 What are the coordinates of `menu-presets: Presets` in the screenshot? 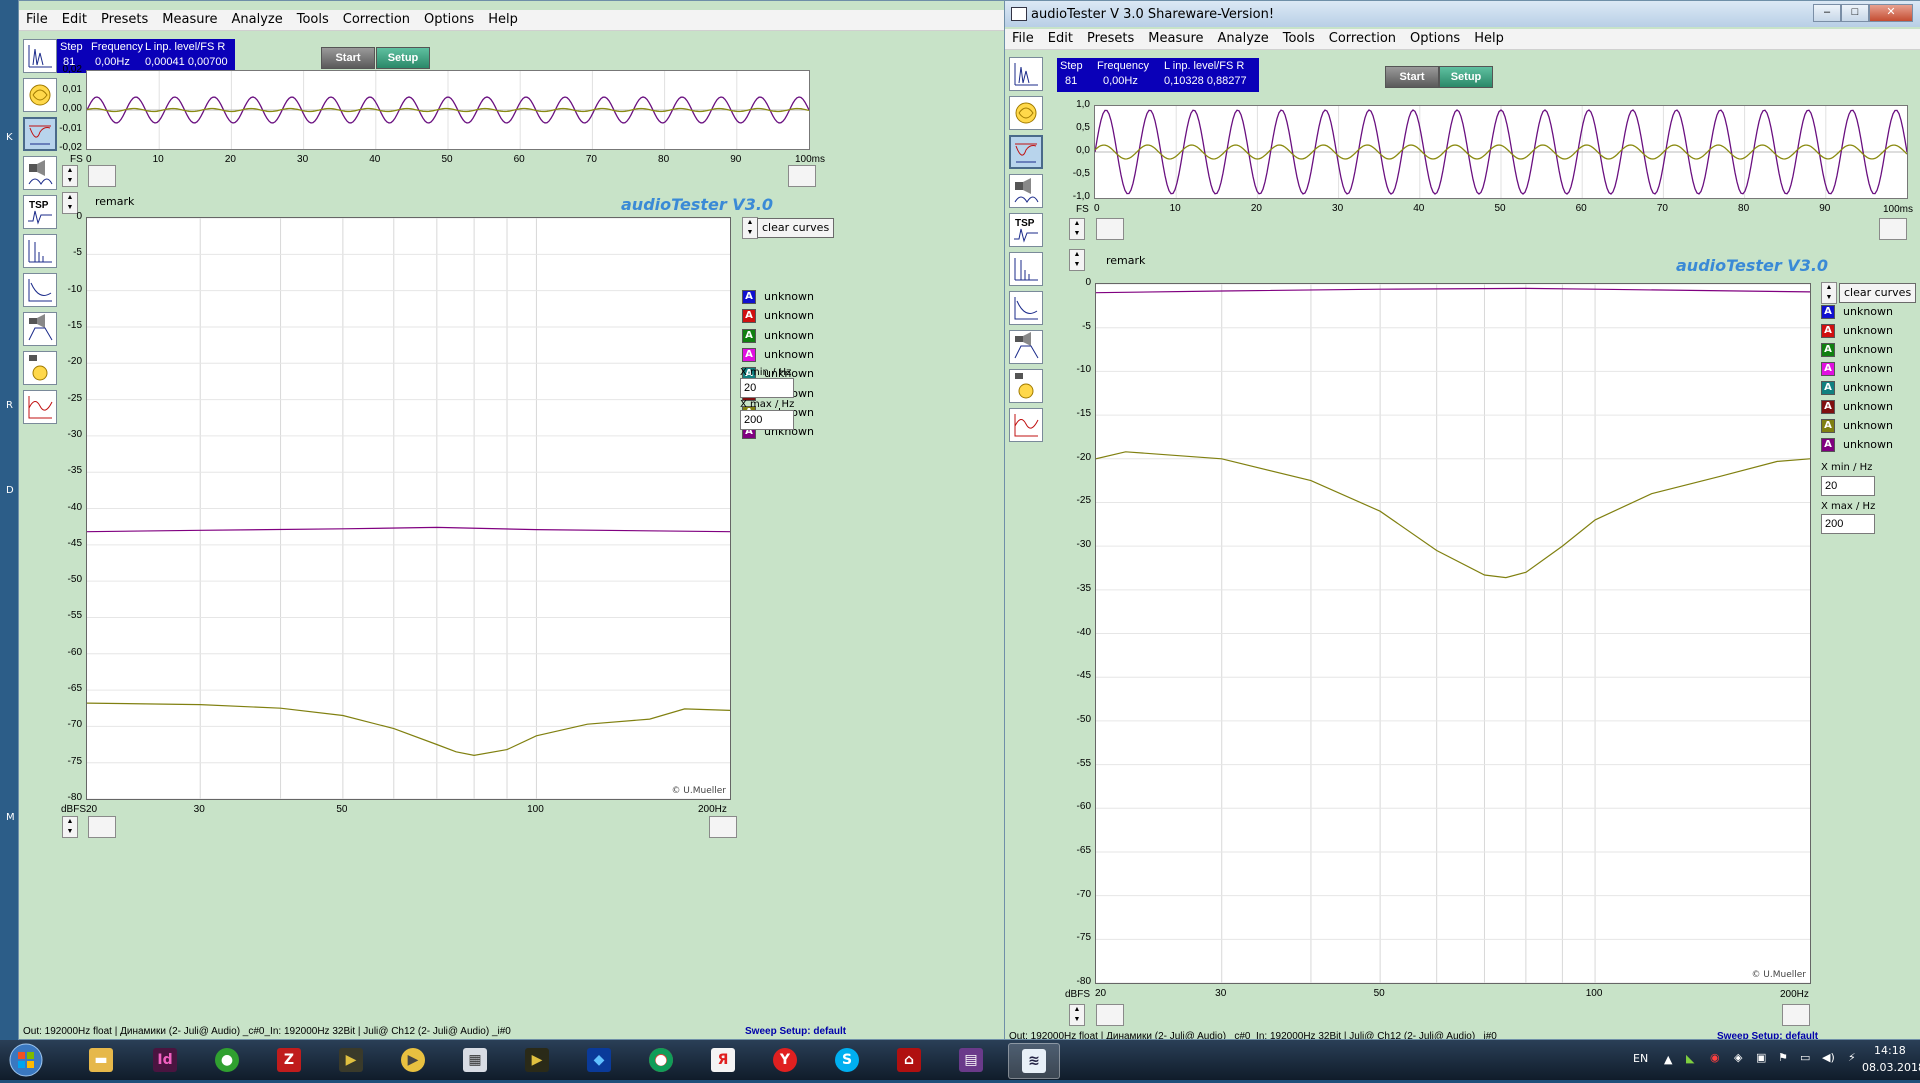 It's located at (124, 18).